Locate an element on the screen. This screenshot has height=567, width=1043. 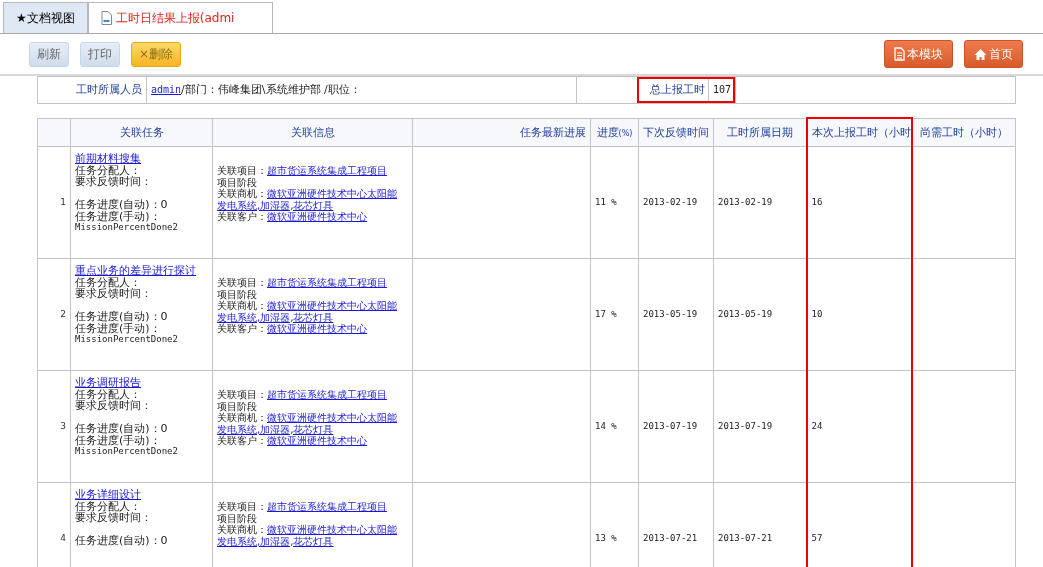
department-text: /部门：伟峰集团\系统维护部 /职位： is located at coordinates (271, 89).